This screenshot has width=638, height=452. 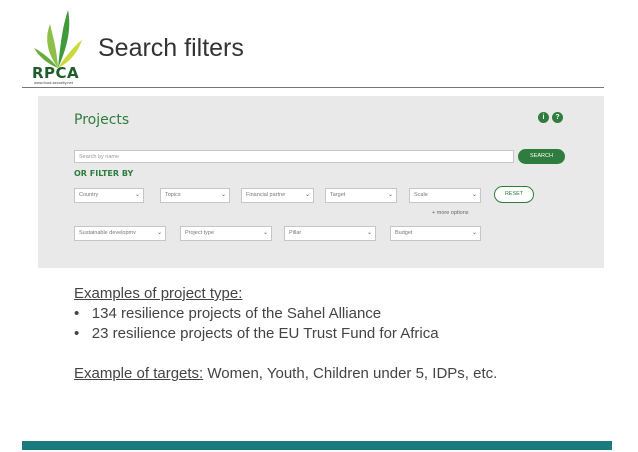 What do you see at coordinates (139, 373) in the screenshot?
I see `targets-label: Example of targets:` at bounding box center [139, 373].